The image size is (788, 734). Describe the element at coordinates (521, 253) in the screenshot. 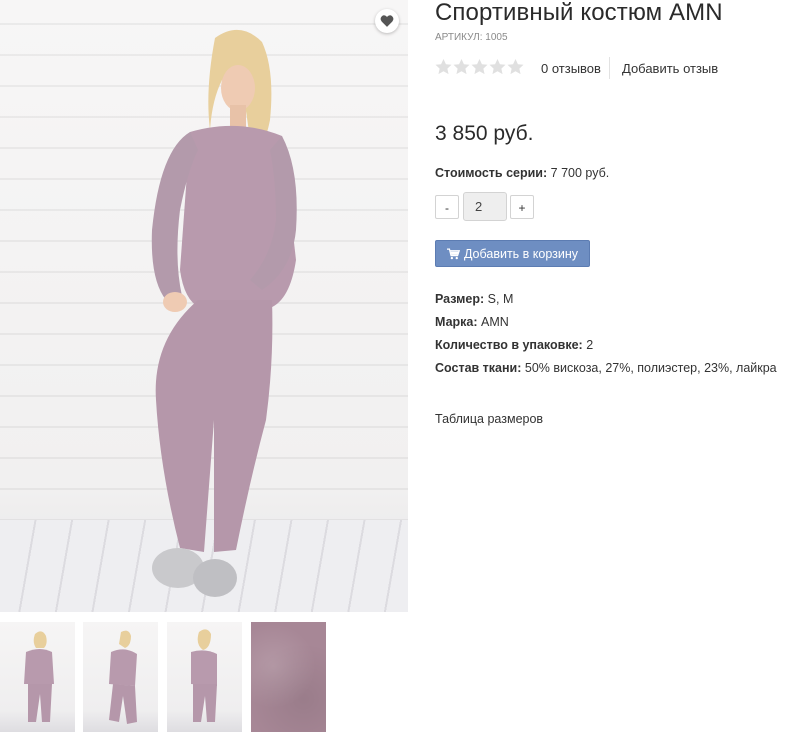

I see `add-to-cart-label: Добавить в корзину` at that location.